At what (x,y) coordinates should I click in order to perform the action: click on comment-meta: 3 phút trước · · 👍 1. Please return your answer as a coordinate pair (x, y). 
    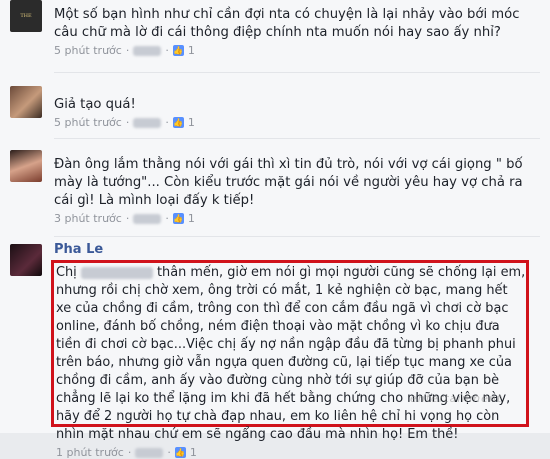
    Looking at the image, I should click on (297, 218).